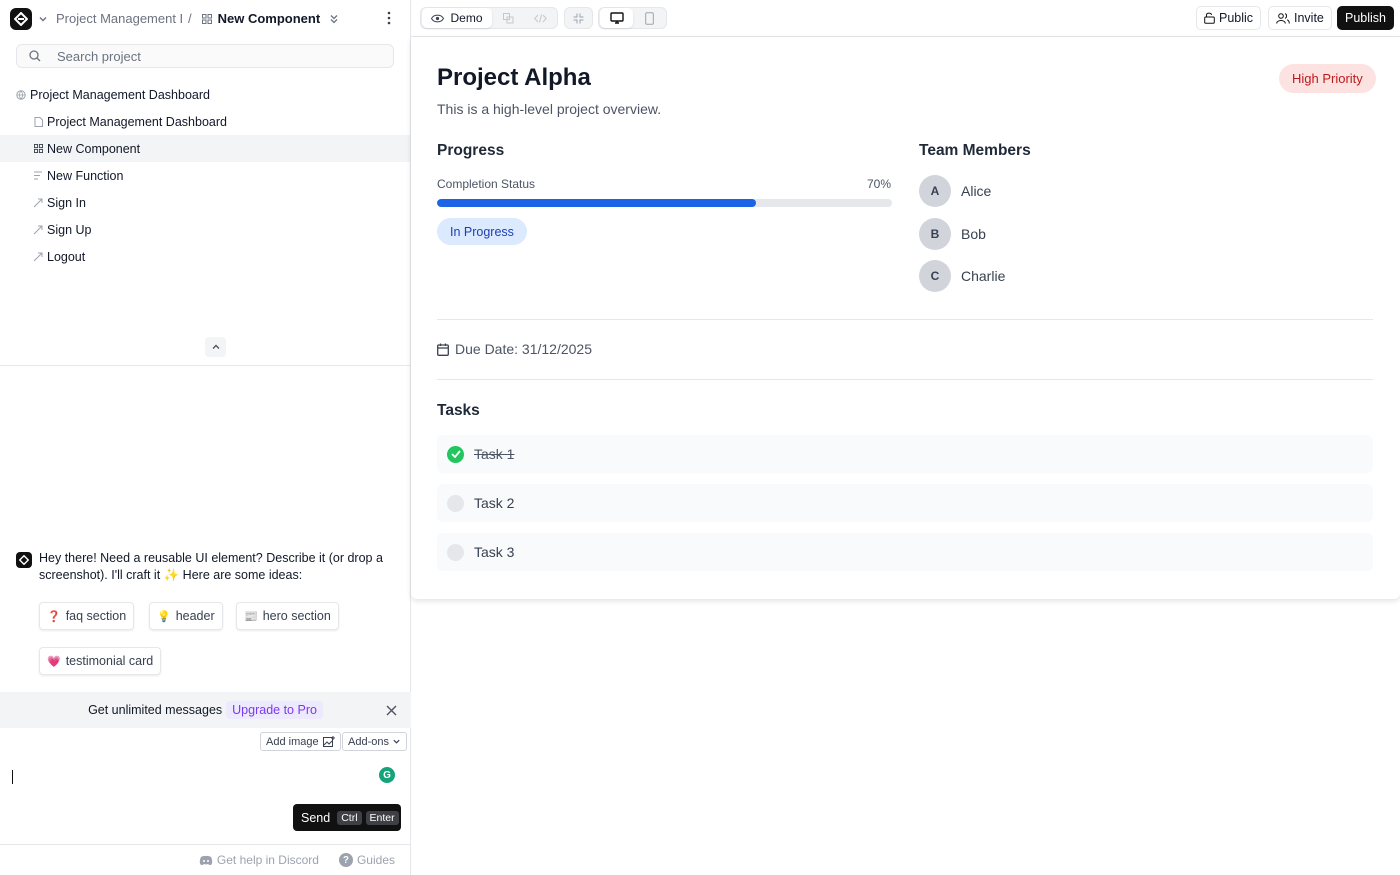 The width and height of the screenshot is (1400, 875). Describe the element at coordinates (38, 176) in the screenshot. I see `function-icon` at that location.